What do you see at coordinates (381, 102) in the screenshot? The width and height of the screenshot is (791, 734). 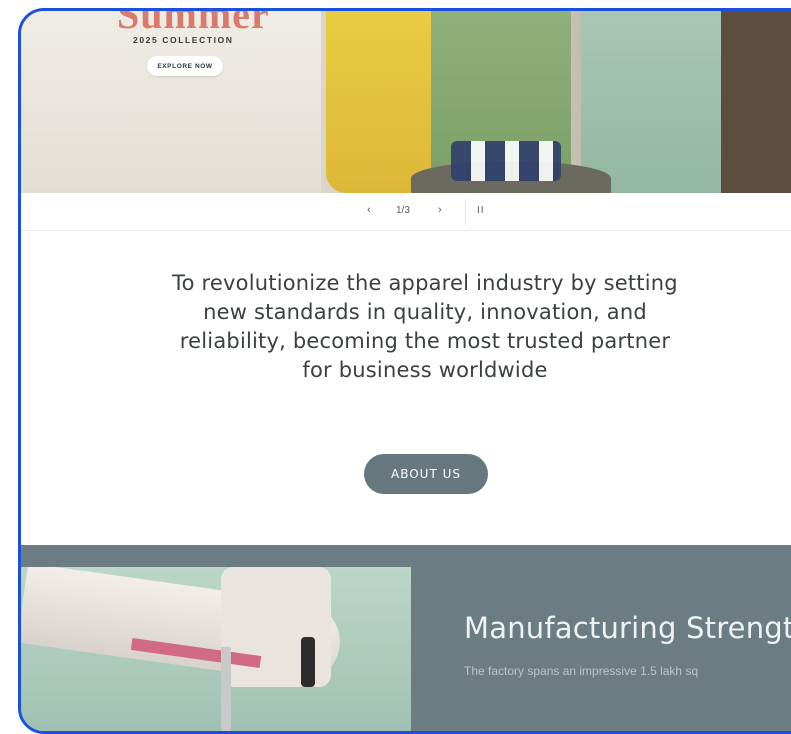 I see `model-yellow-dress` at bounding box center [381, 102].